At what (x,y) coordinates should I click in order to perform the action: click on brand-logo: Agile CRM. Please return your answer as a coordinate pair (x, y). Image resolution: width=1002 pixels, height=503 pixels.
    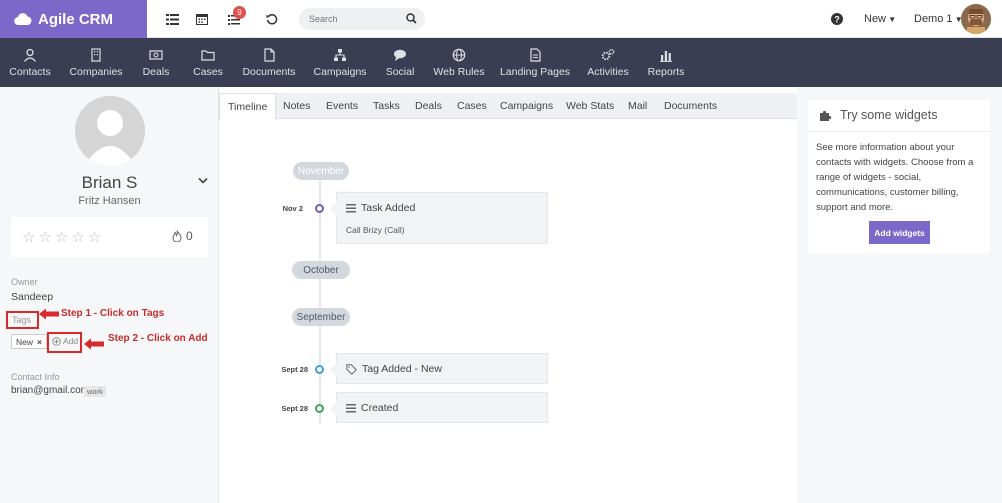
    Looking at the image, I should click on (73, 19).